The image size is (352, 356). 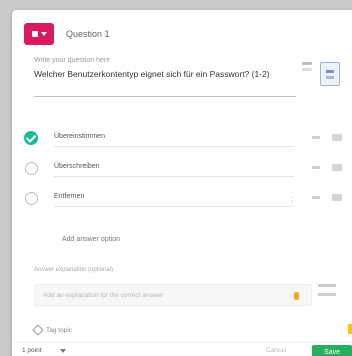 I want to click on explanation-toolbar, so click(x=327, y=290).